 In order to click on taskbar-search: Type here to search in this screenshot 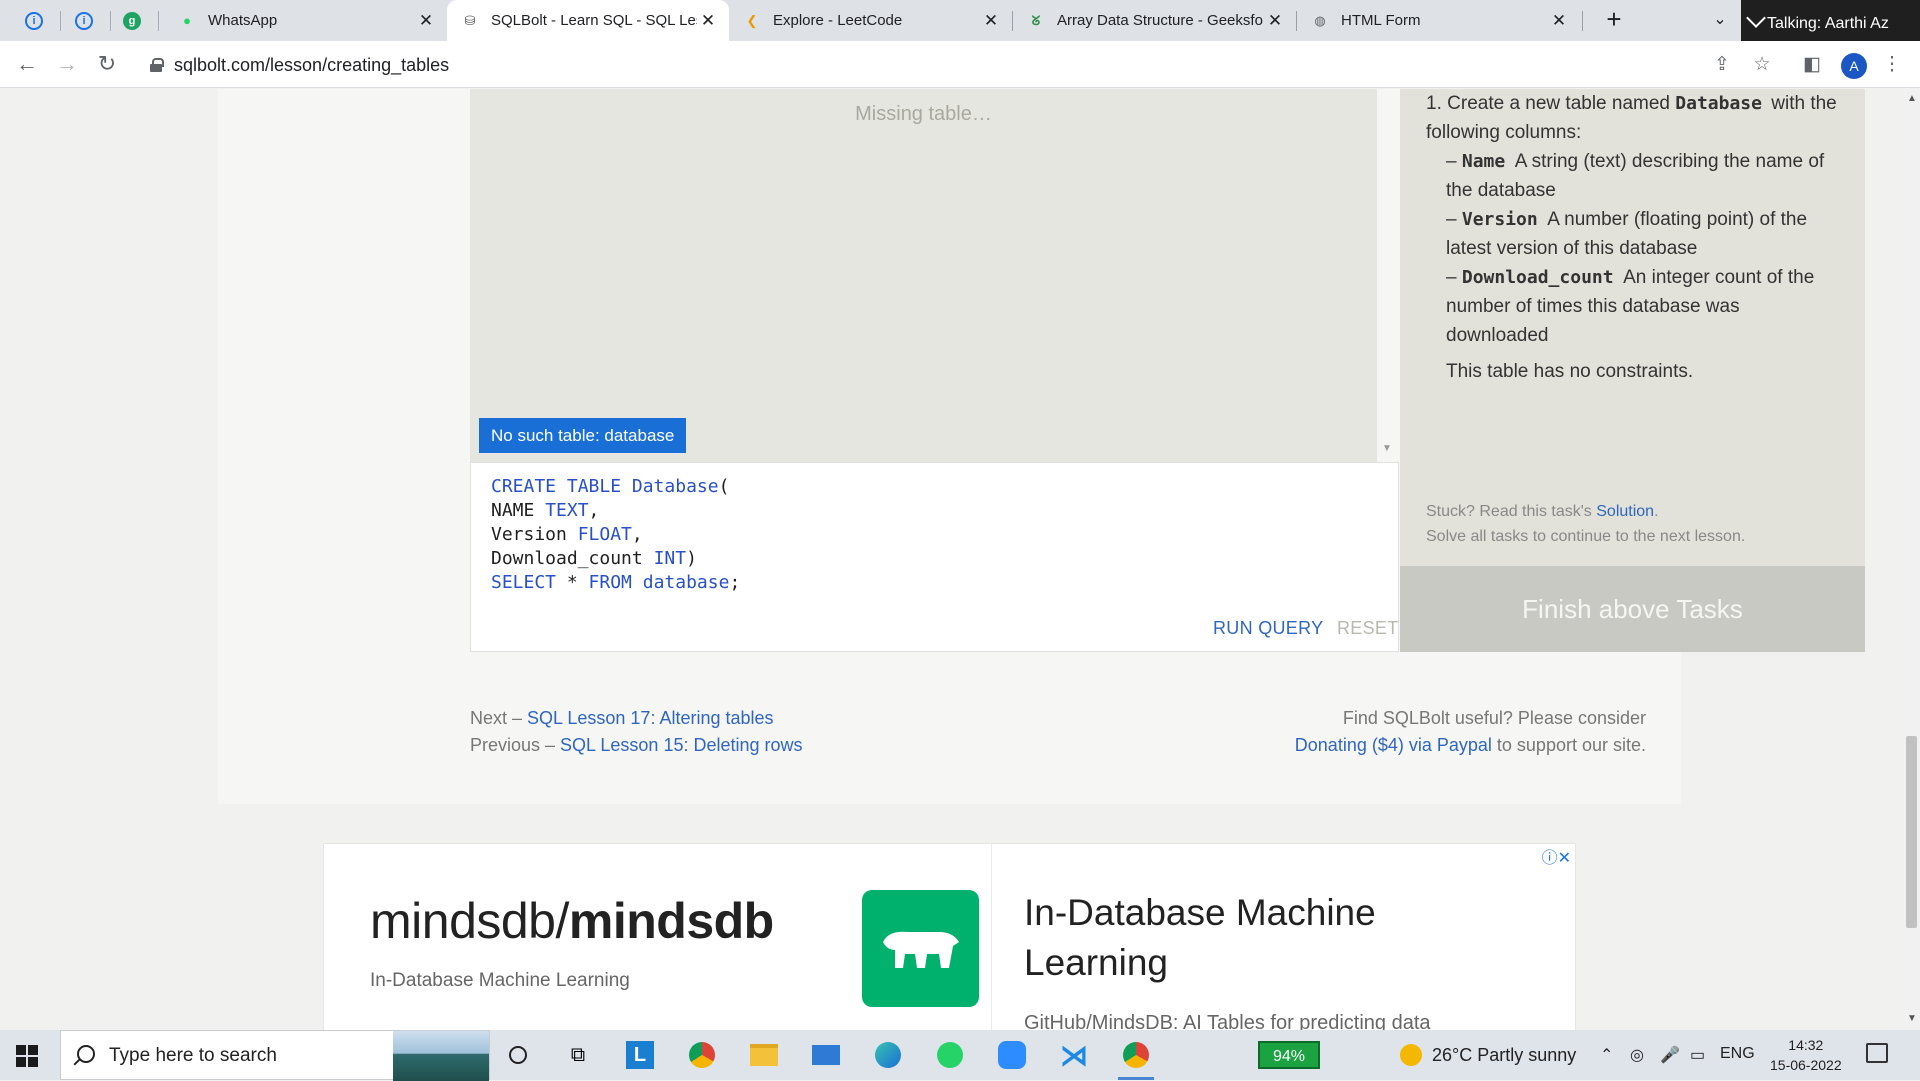, I will do `click(275, 1055)`.